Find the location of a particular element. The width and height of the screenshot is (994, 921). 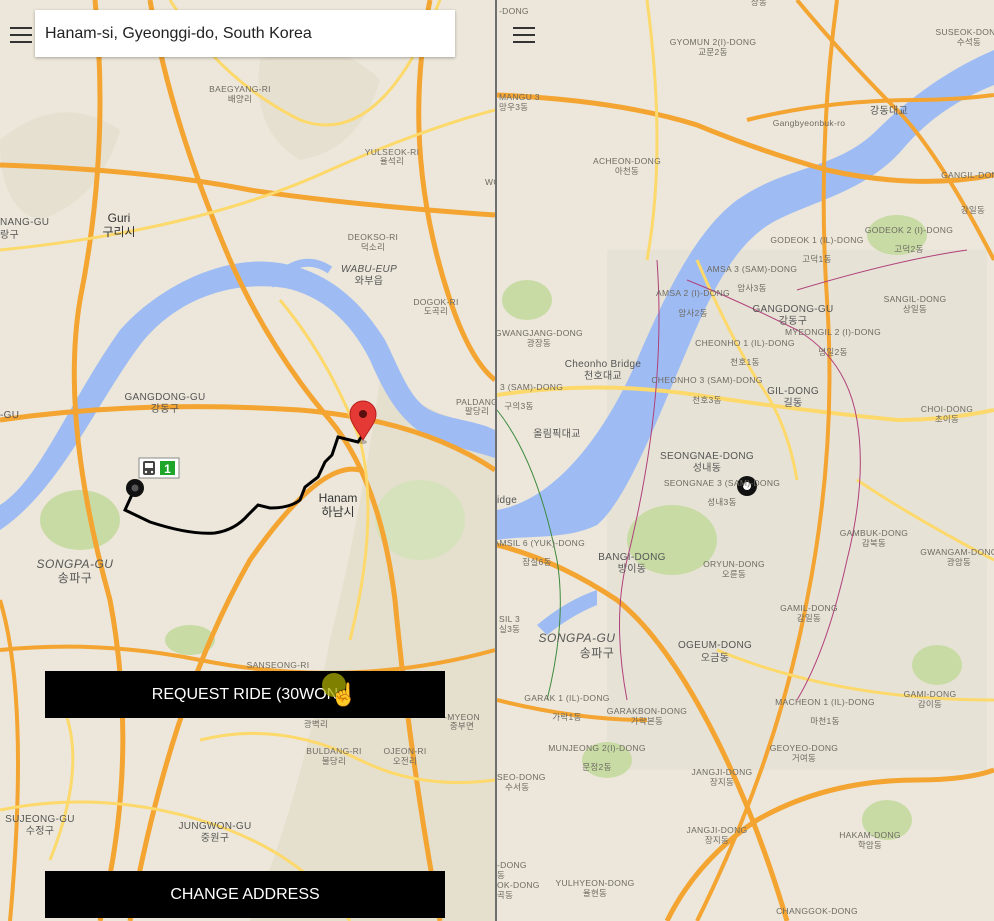

jungwon-ko-label: 중원구 is located at coordinates (215, 838).